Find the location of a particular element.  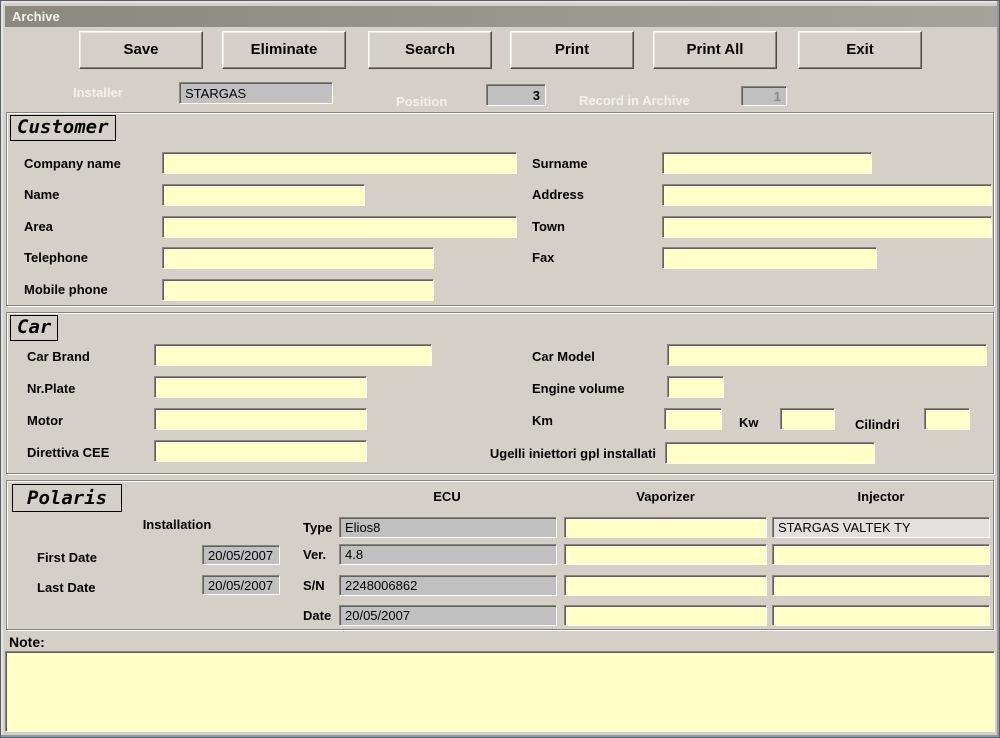

last-date-label: Last Date is located at coordinates (66, 587).